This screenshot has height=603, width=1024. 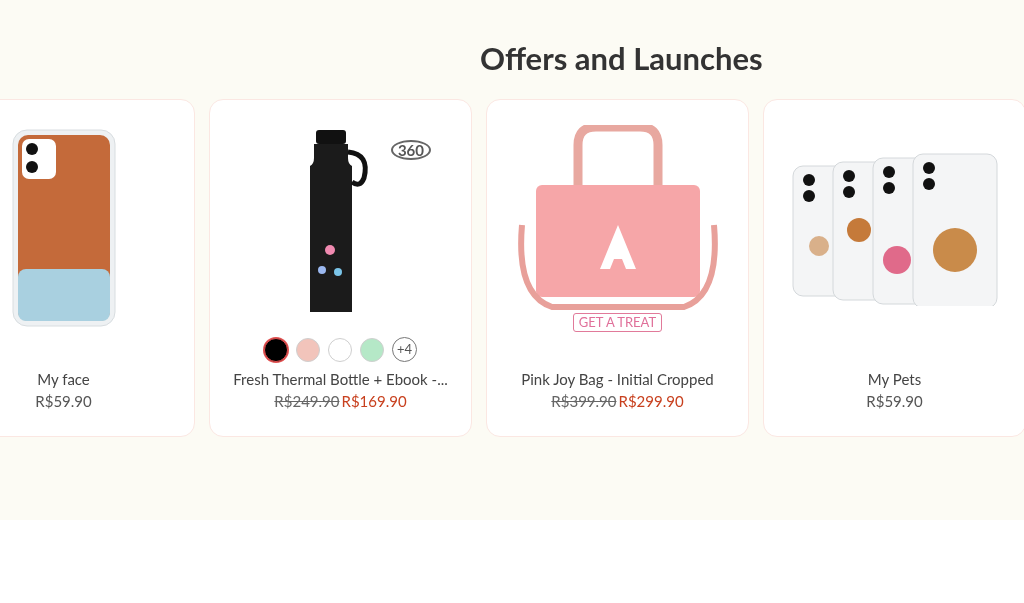 I want to click on product-card: My Pets R$59.90, so click(x=893, y=268).